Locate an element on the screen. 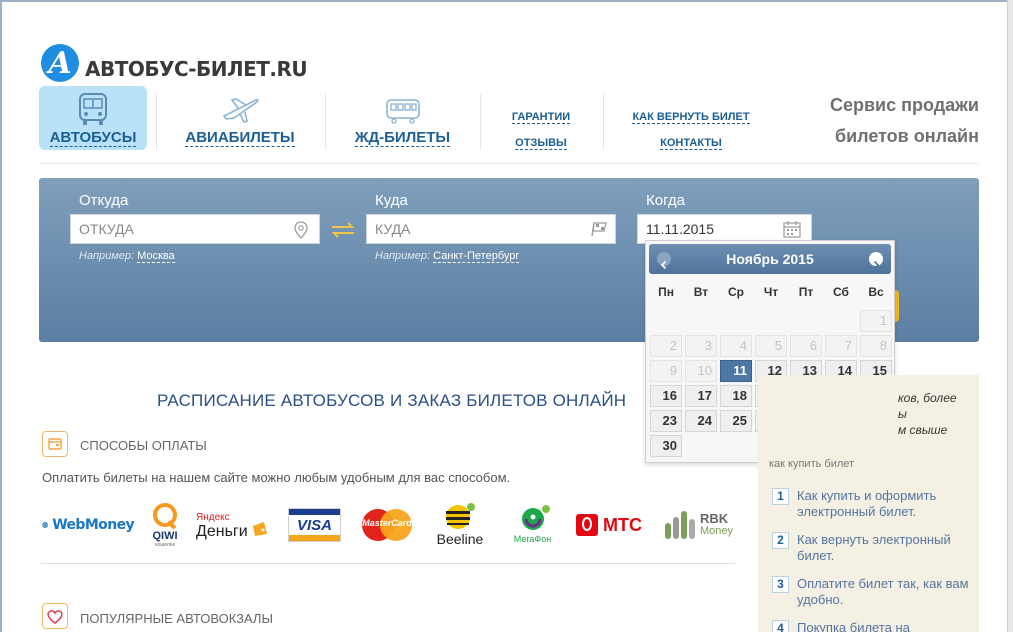  megafon-text: МегаФон is located at coordinates (532, 539).